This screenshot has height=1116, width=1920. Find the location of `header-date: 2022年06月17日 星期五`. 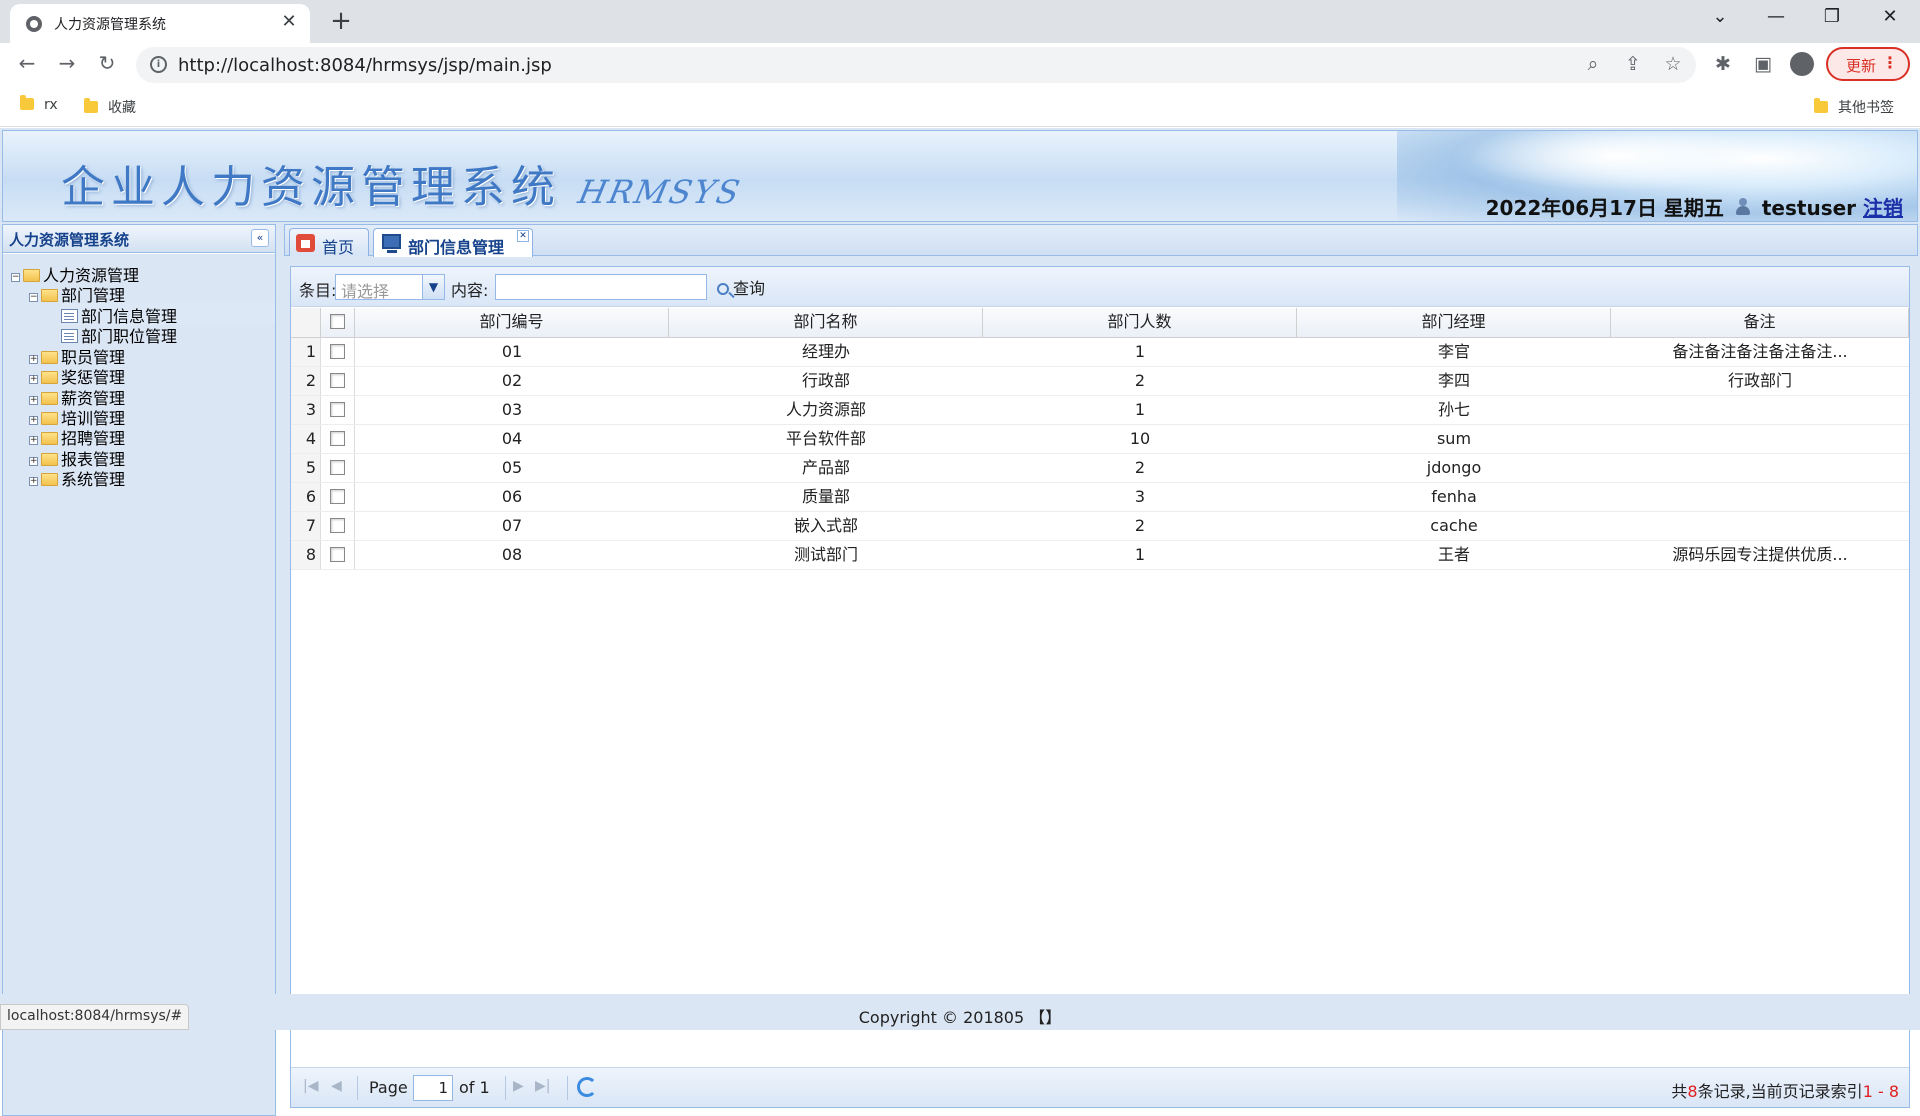

header-date: 2022年06月17日 星期五 is located at coordinates (1604, 208).